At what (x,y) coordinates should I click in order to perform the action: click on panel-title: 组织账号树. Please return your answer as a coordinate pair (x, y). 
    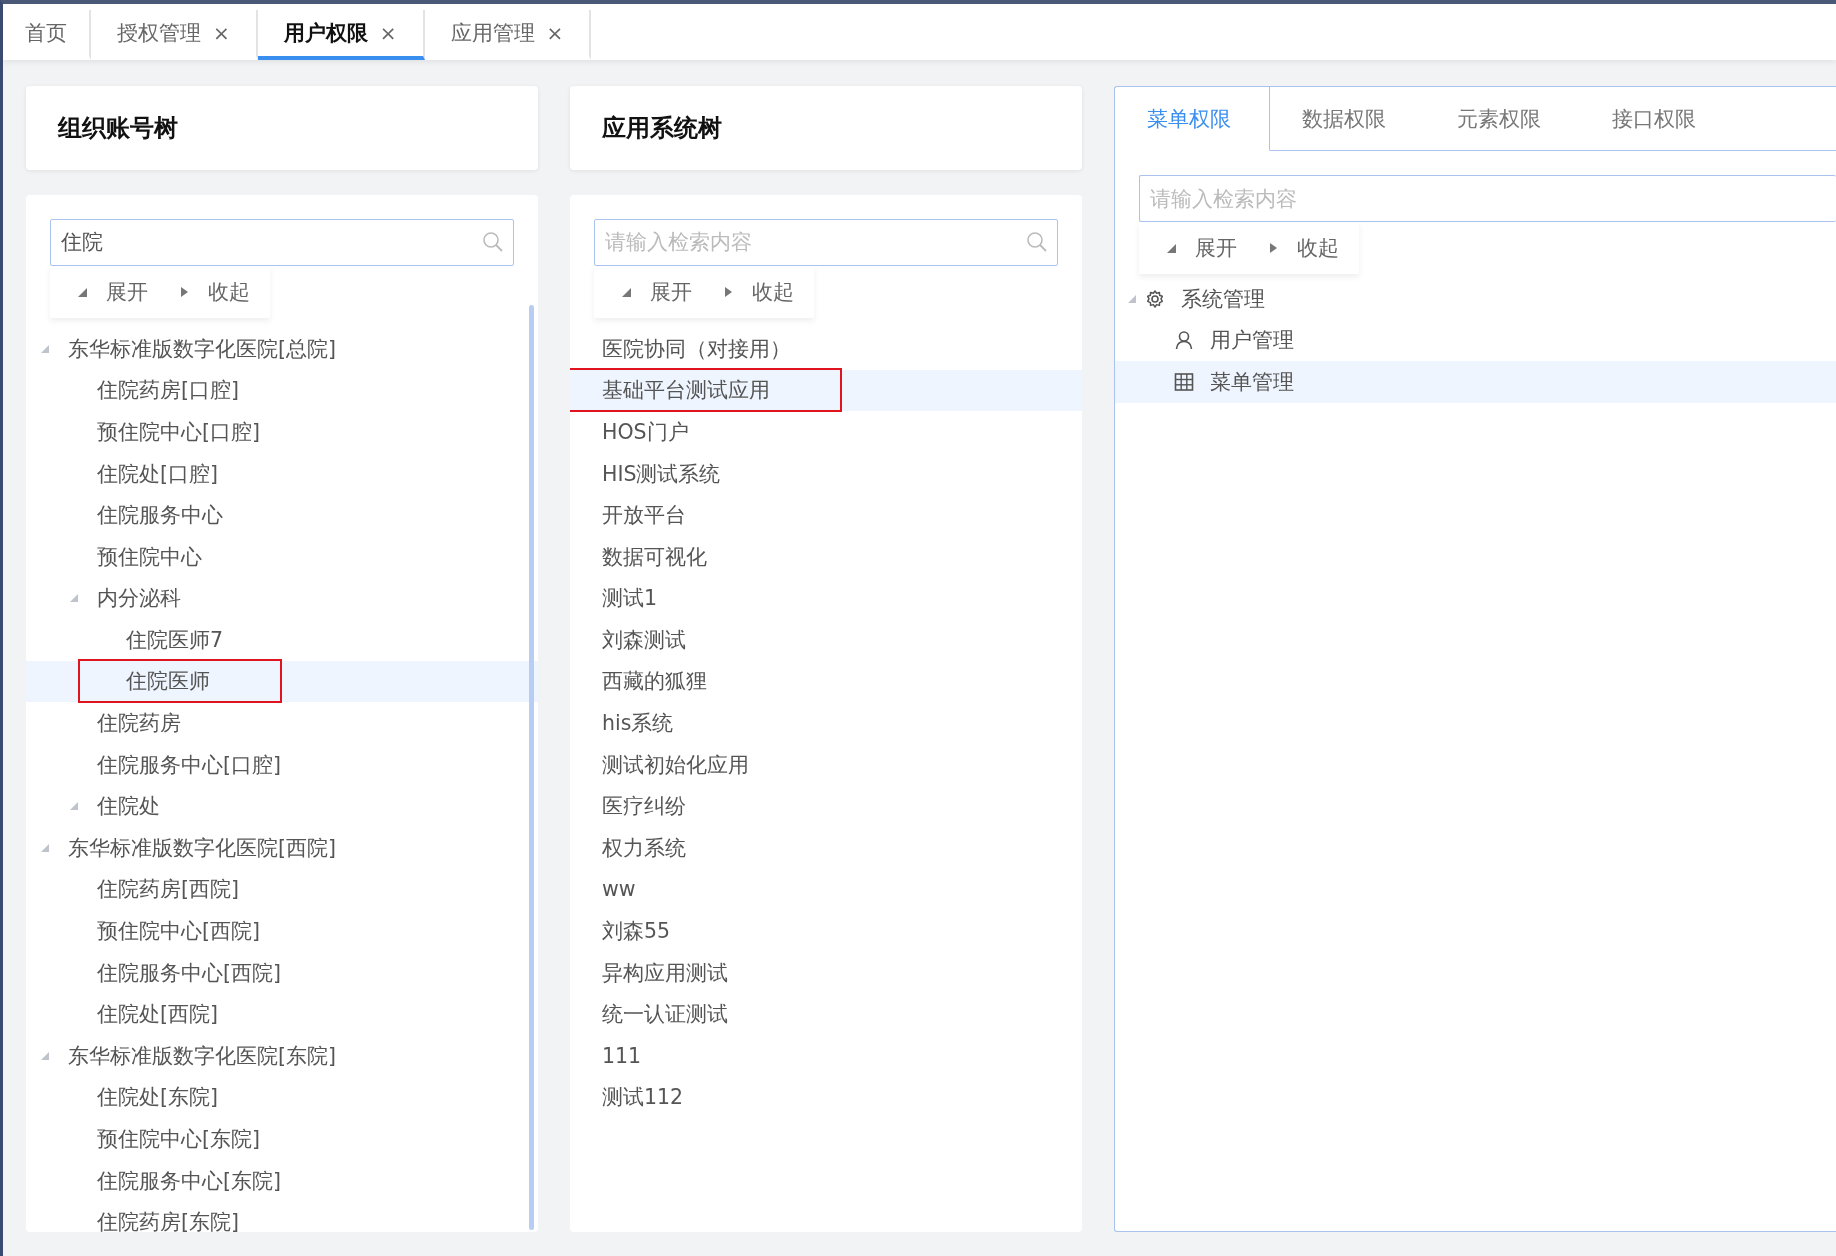
    Looking at the image, I should click on (118, 128).